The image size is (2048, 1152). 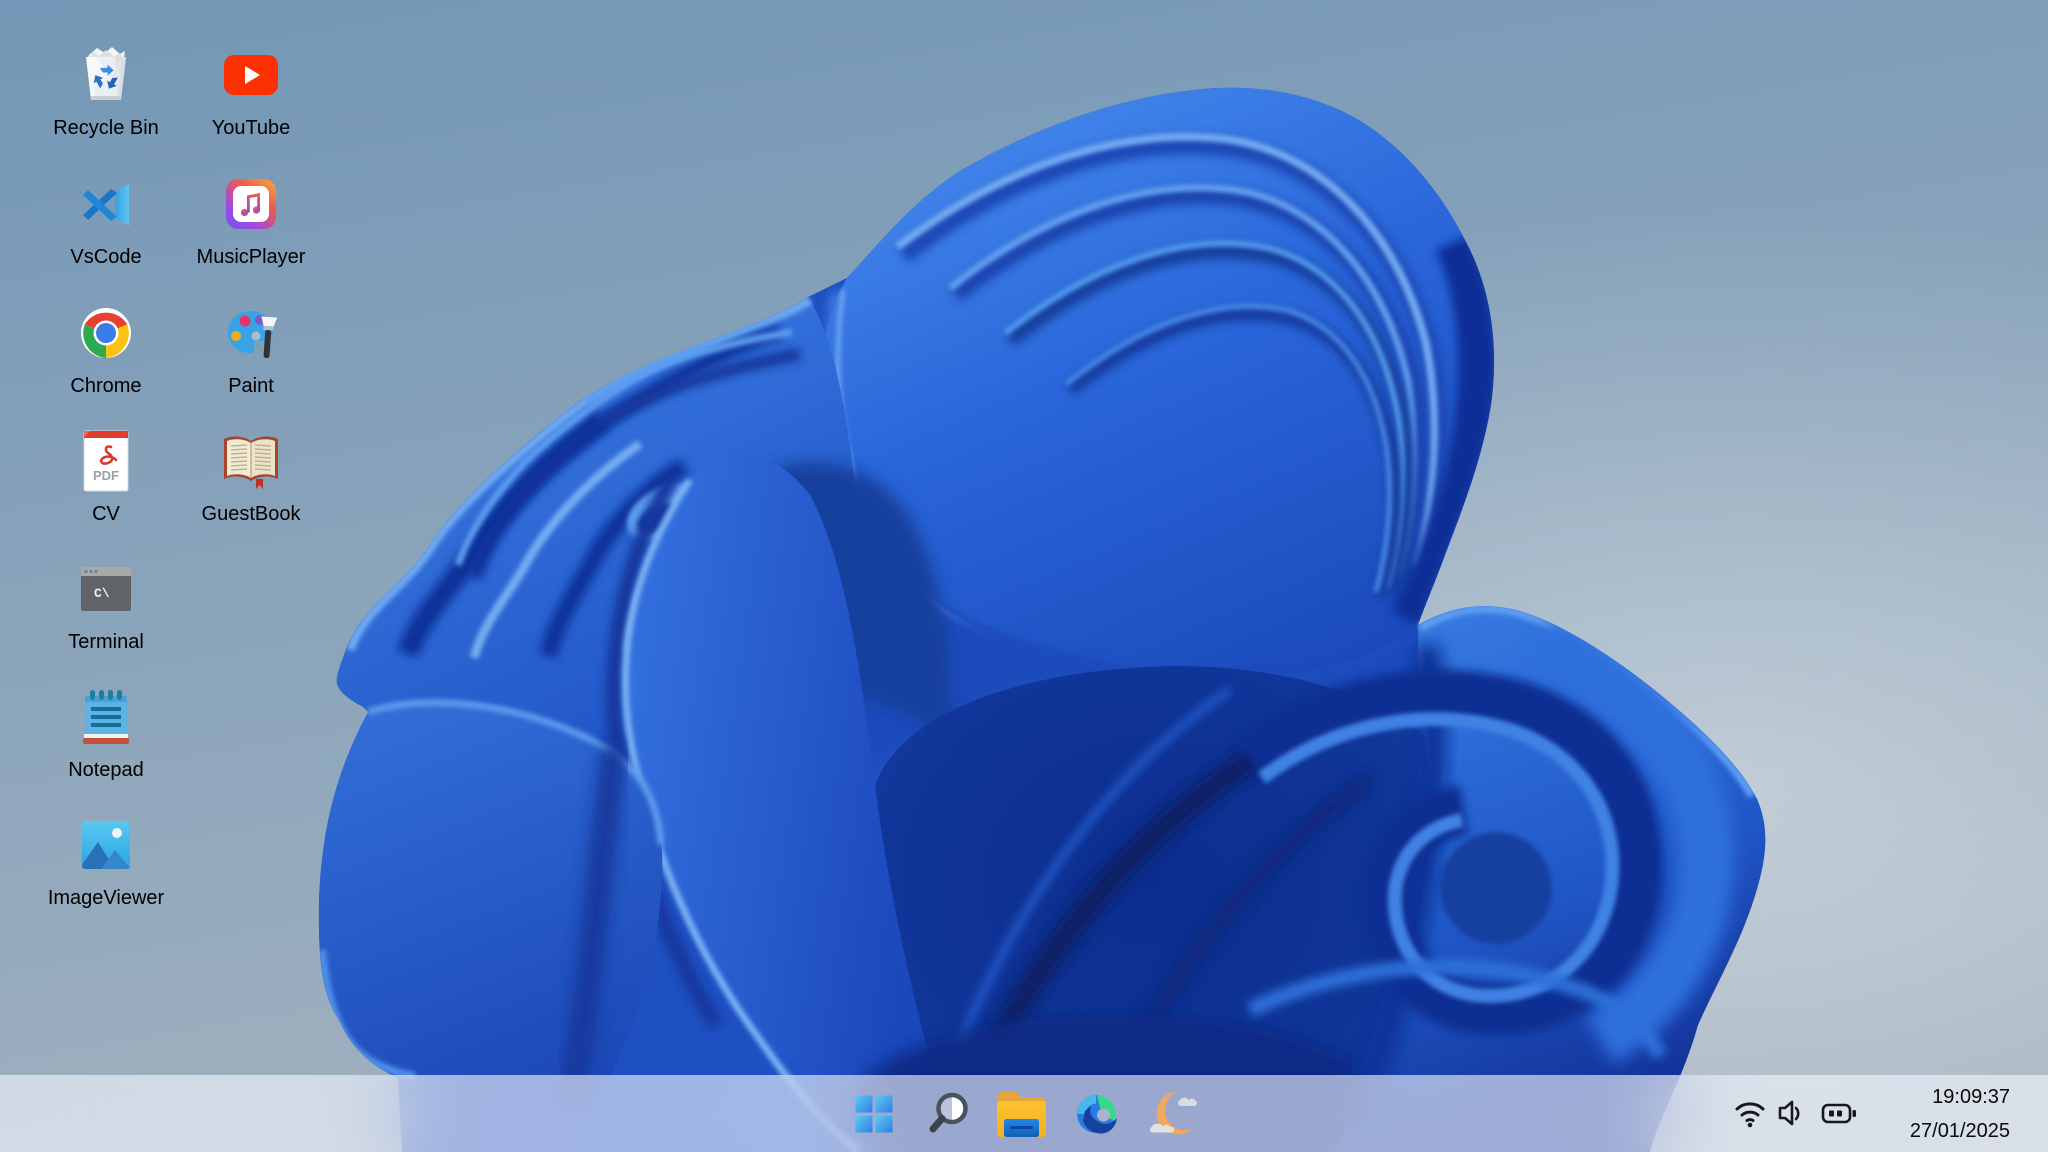 What do you see at coordinates (106, 475) in the screenshot?
I see `svg-text: PDF` at bounding box center [106, 475].